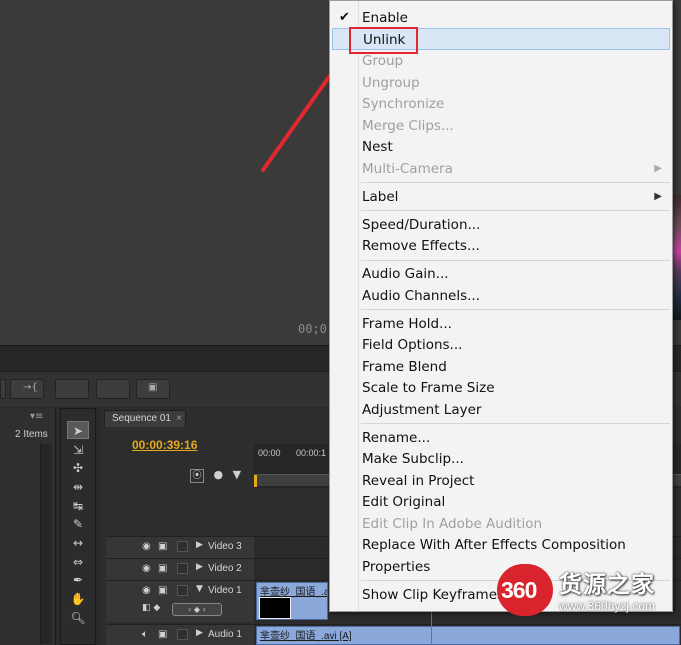  I want to click on menu-item-enable: ✔ Enable, so click(501, 18).